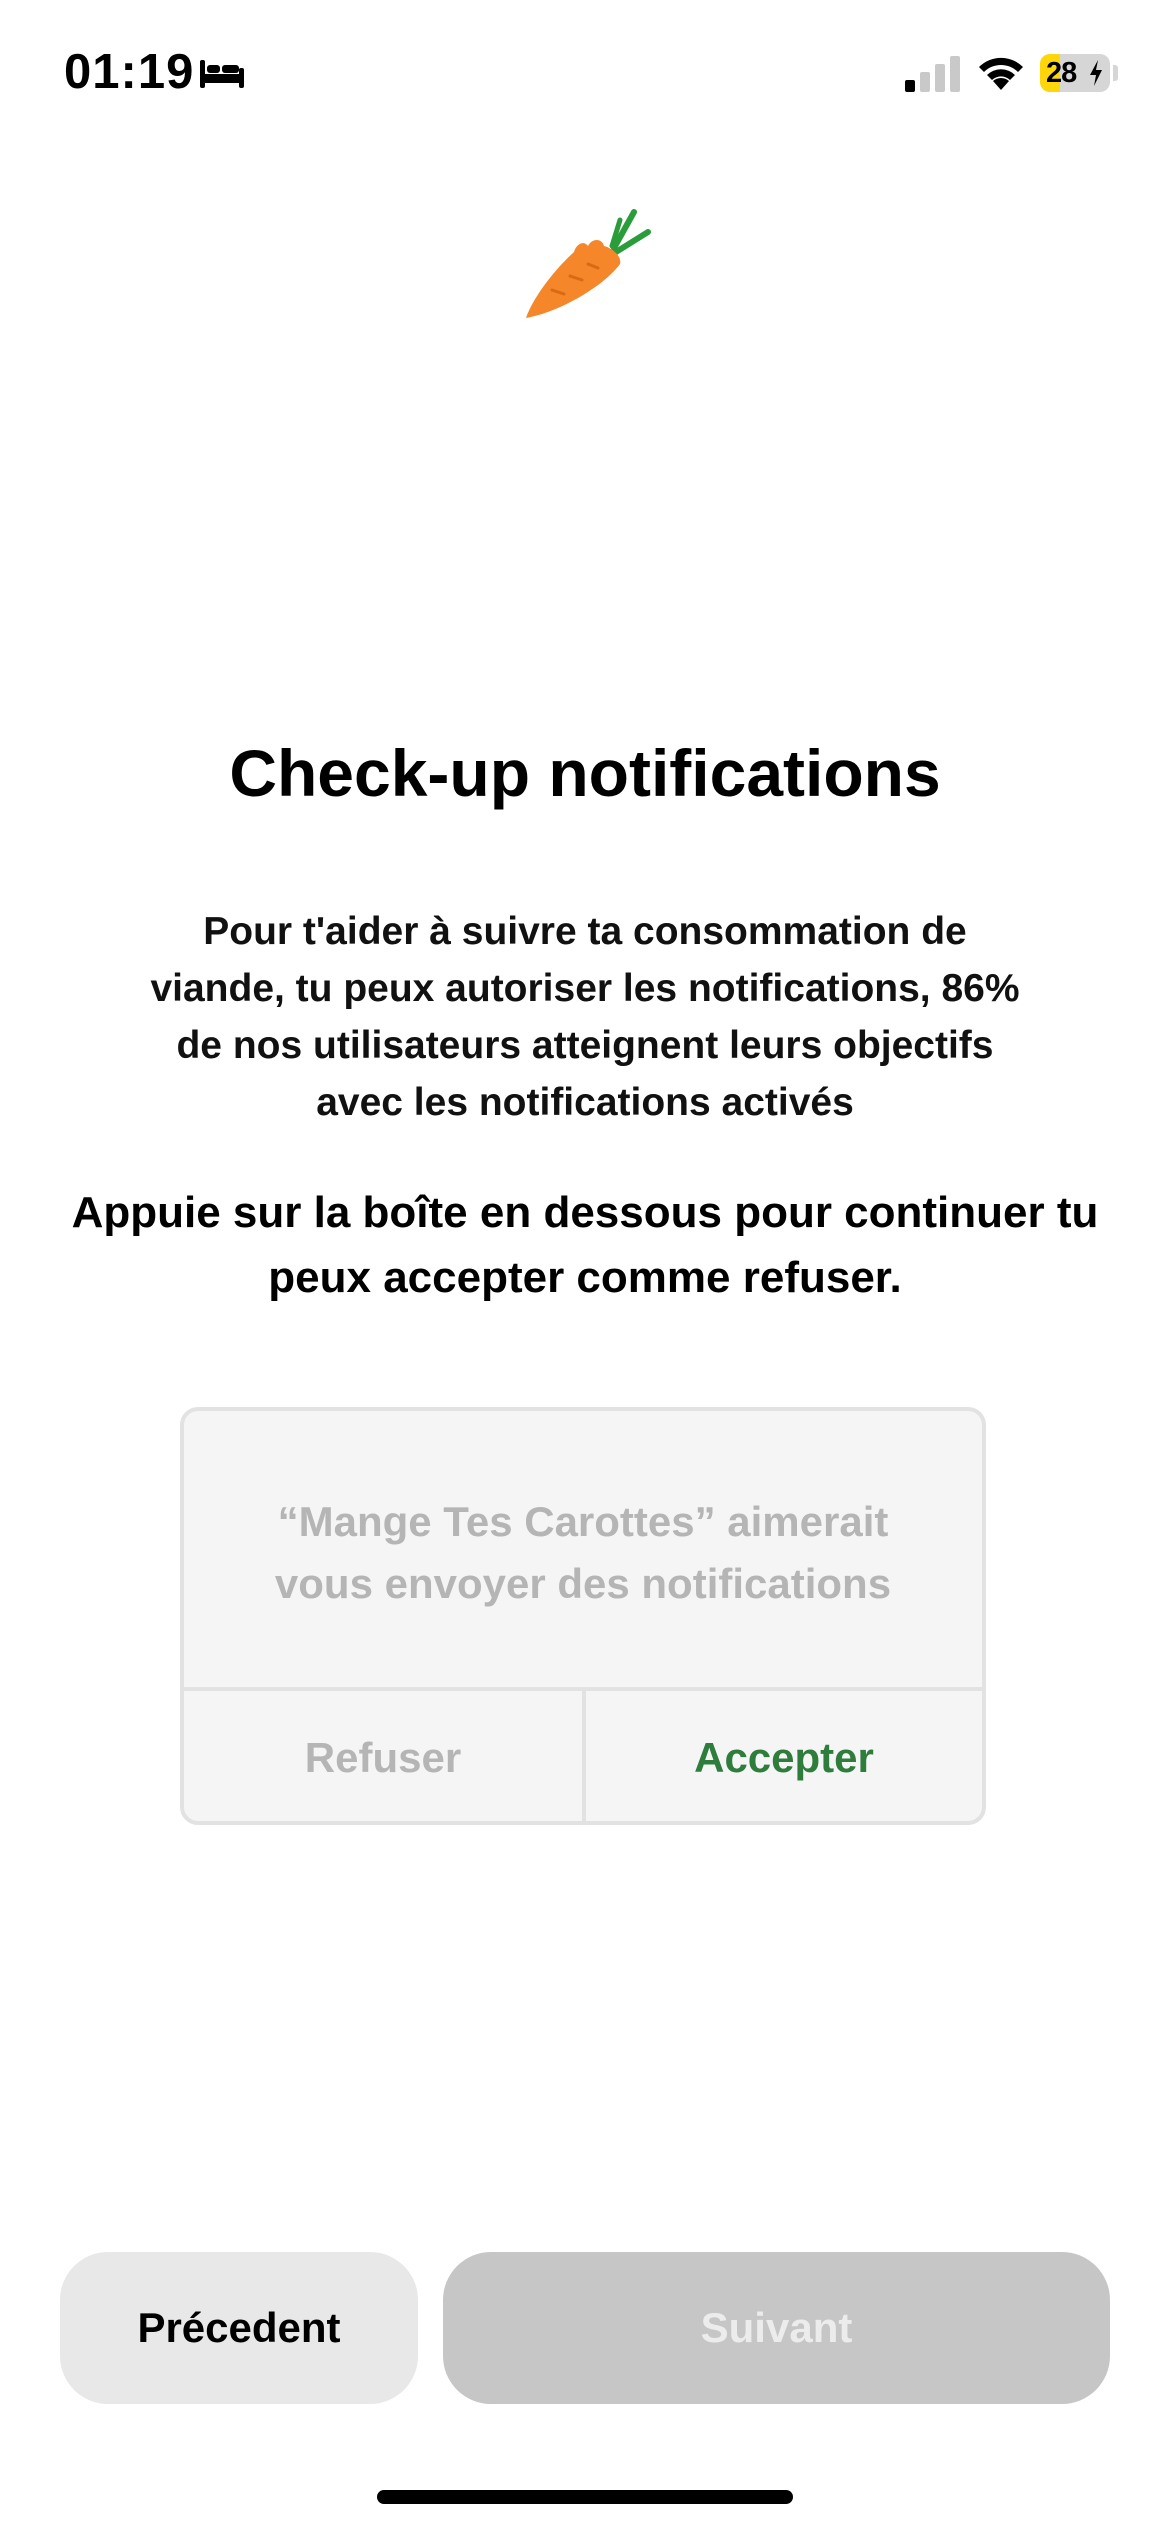 The height and width of the screenshot is (2532, 1170). I want to click on carrot-icon, so click(588, 263).